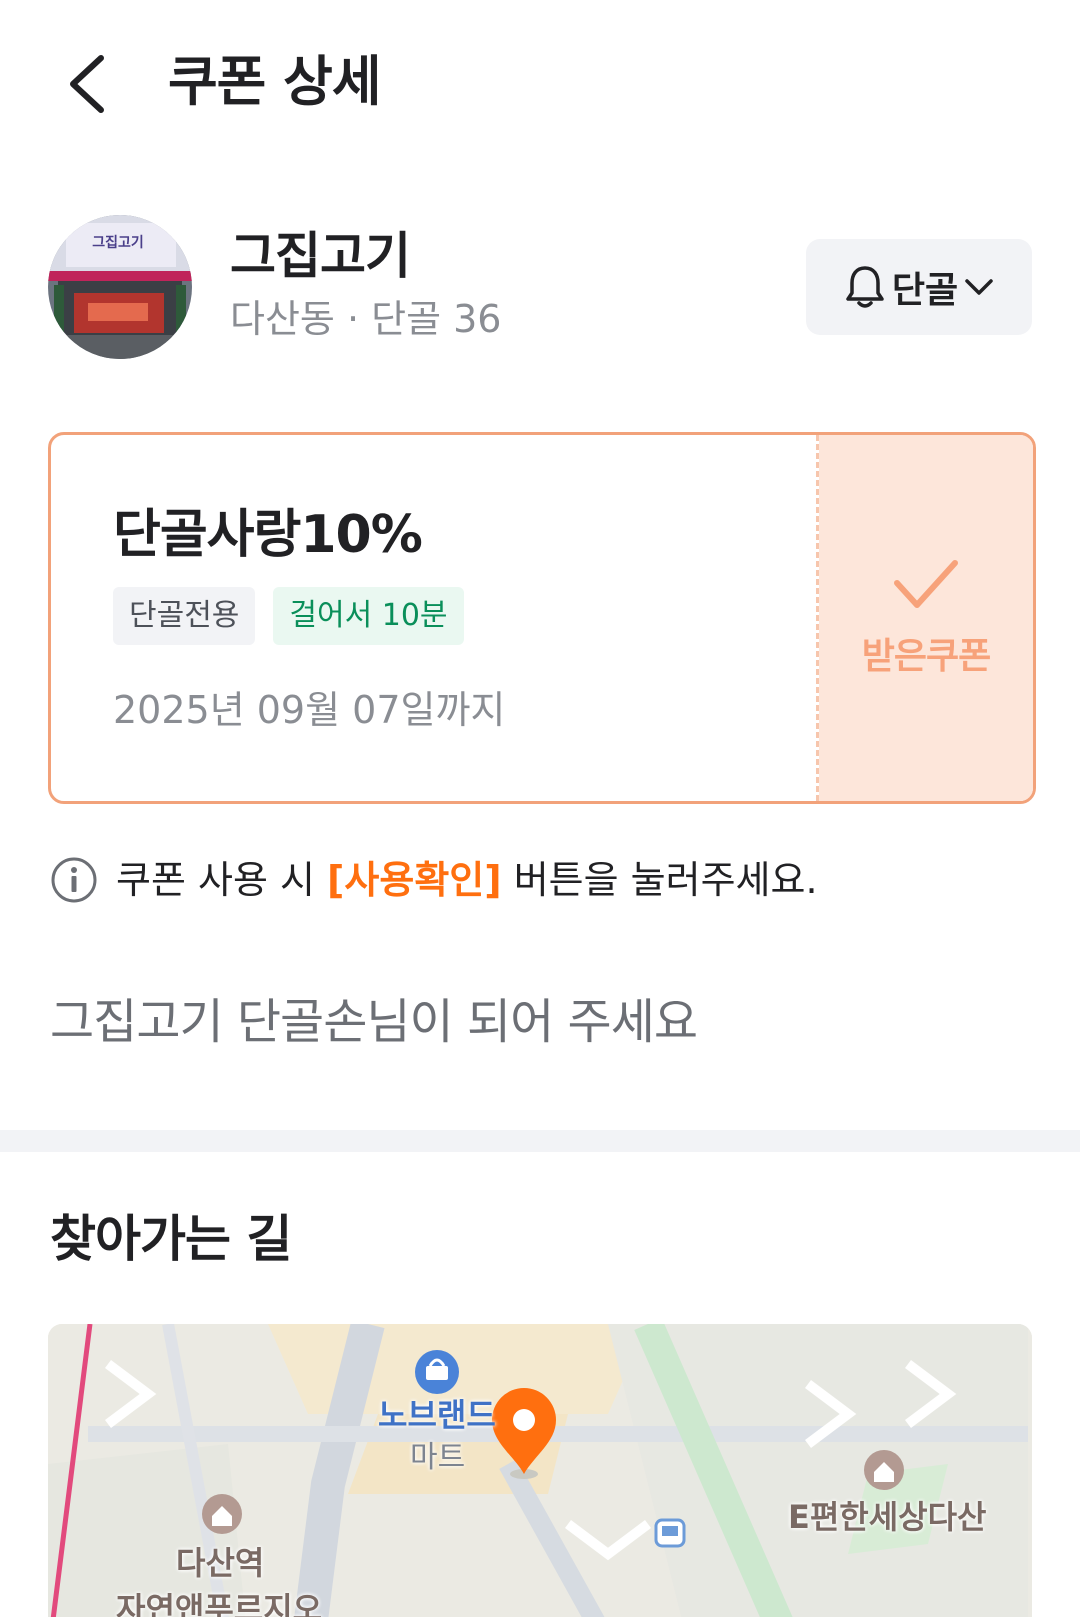 The width and height of the screenshot is (1080, 1617). What do you see at coordinates (268, 535) in the screenshot?
I see `coupon-title: 단골사랑10%` at bounding box center [268, 535].